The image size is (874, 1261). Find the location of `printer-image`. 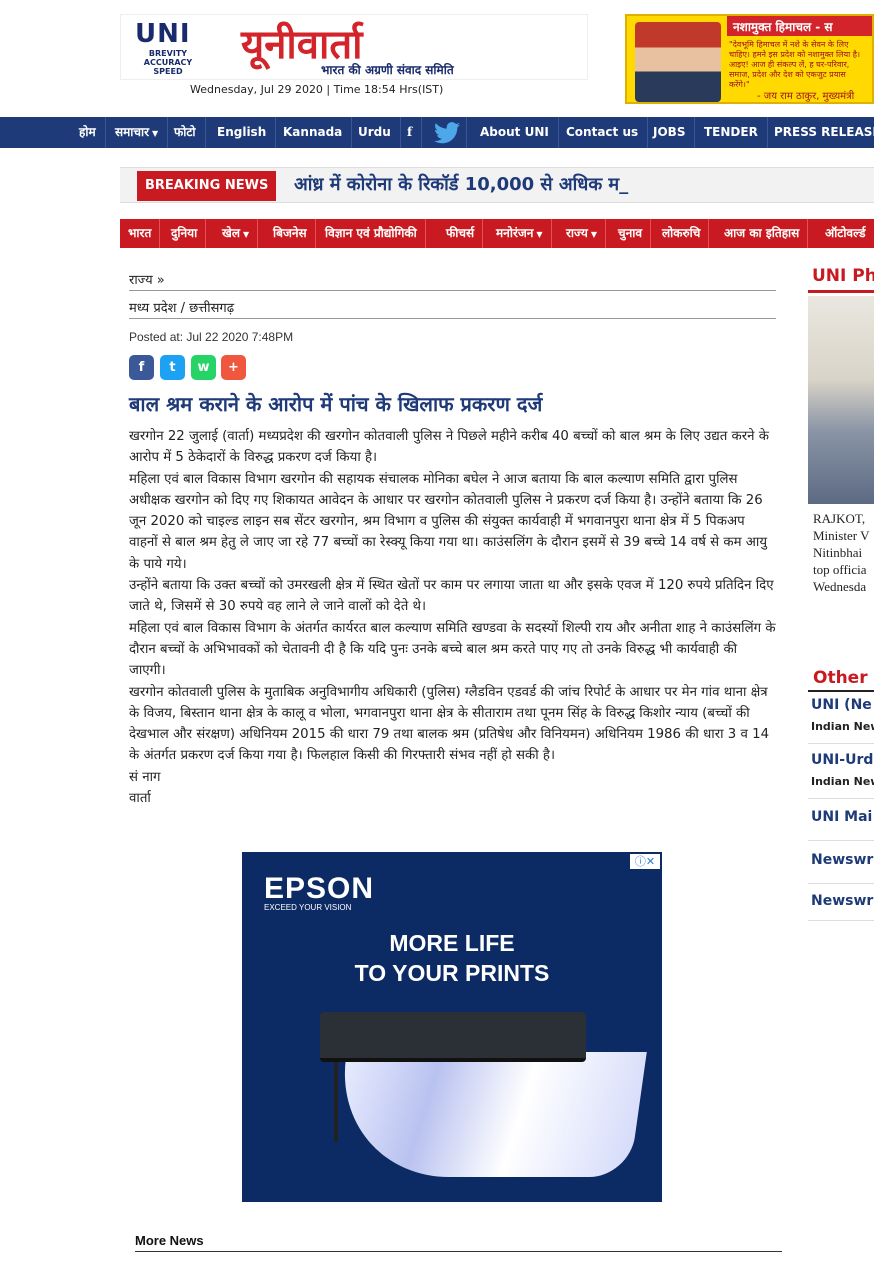

printer-image is located at coordinates (453, 1037).